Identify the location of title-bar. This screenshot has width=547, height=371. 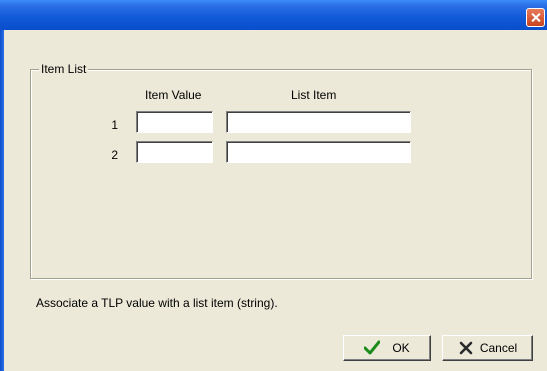
(273, 15).